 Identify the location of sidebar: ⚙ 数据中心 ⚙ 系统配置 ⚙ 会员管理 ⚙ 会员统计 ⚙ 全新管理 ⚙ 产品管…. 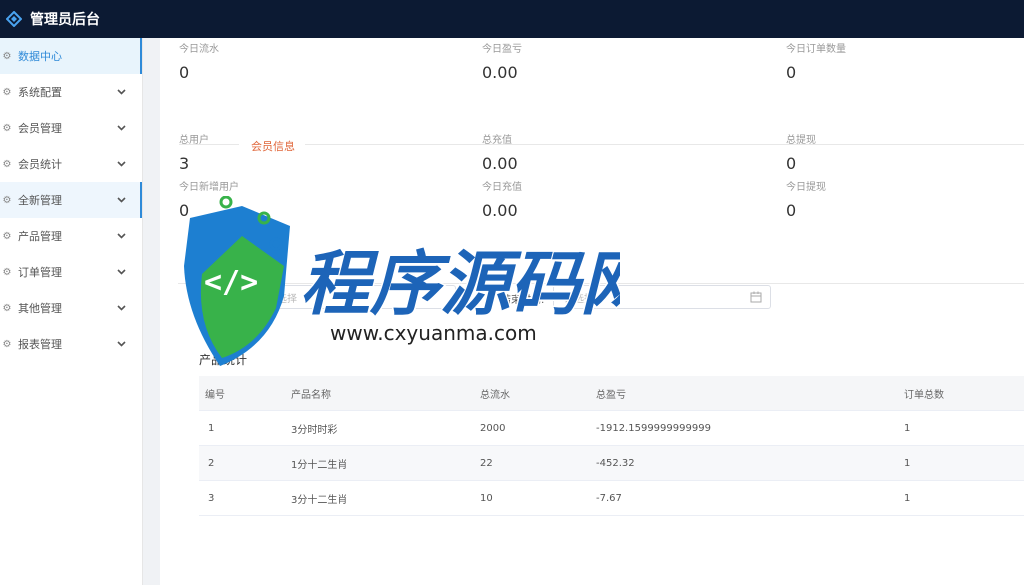
(71, 311).